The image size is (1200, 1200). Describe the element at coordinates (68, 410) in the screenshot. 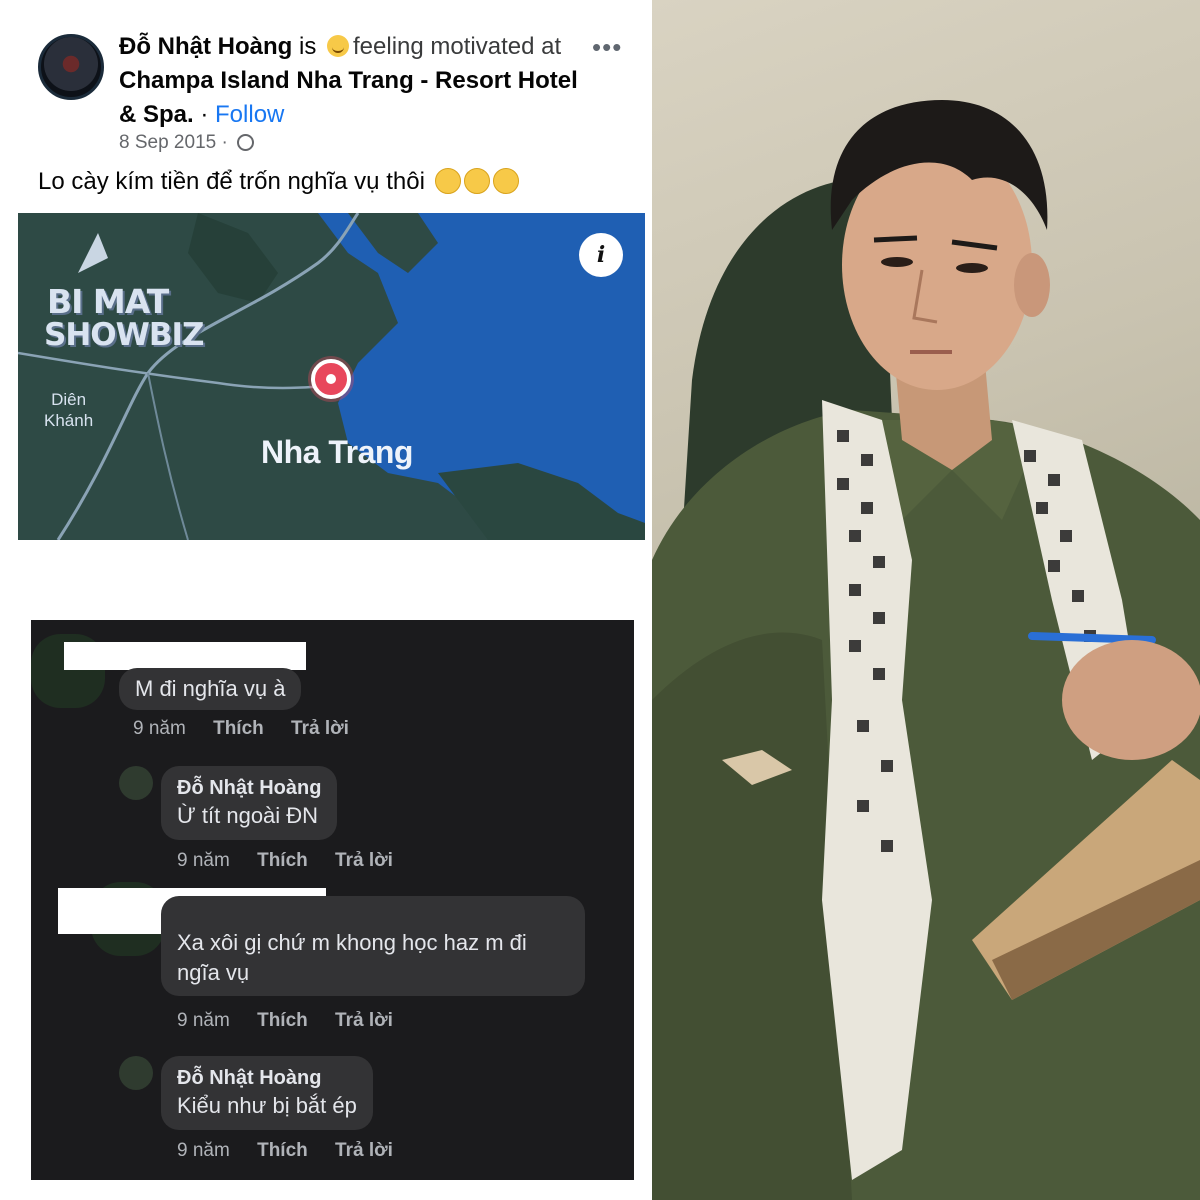

I see `map-label-dien-khanh: Diên Khánh` at that location.